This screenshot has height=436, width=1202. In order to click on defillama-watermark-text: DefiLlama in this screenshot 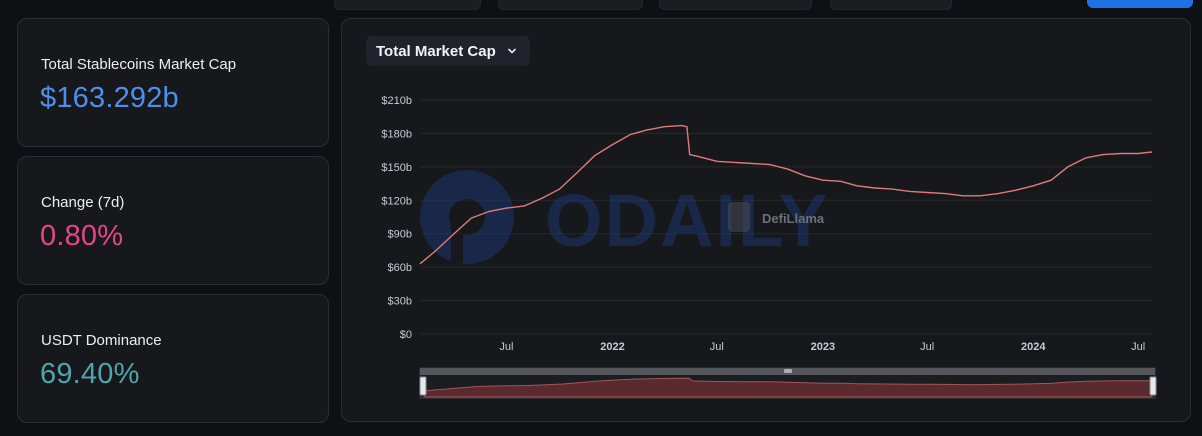, I will do `click(793, 218)`.